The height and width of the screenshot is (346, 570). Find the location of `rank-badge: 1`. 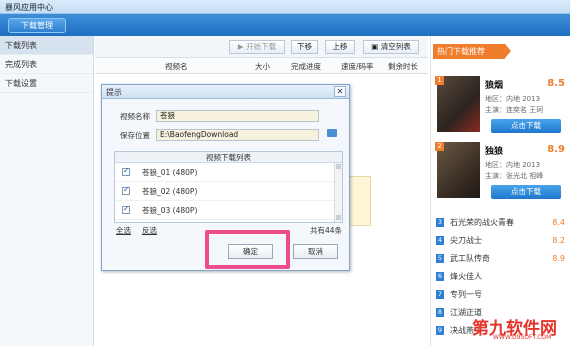

rank-badge: 1 is located at coordinates (439, 80).